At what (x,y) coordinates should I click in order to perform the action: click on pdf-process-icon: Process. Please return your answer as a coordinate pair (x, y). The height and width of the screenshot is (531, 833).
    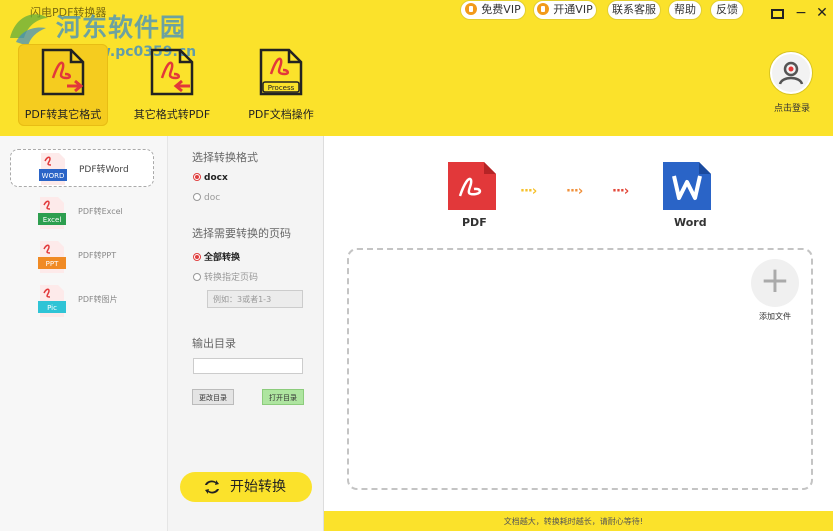
    Looking at the image, I should click on (281, 72).